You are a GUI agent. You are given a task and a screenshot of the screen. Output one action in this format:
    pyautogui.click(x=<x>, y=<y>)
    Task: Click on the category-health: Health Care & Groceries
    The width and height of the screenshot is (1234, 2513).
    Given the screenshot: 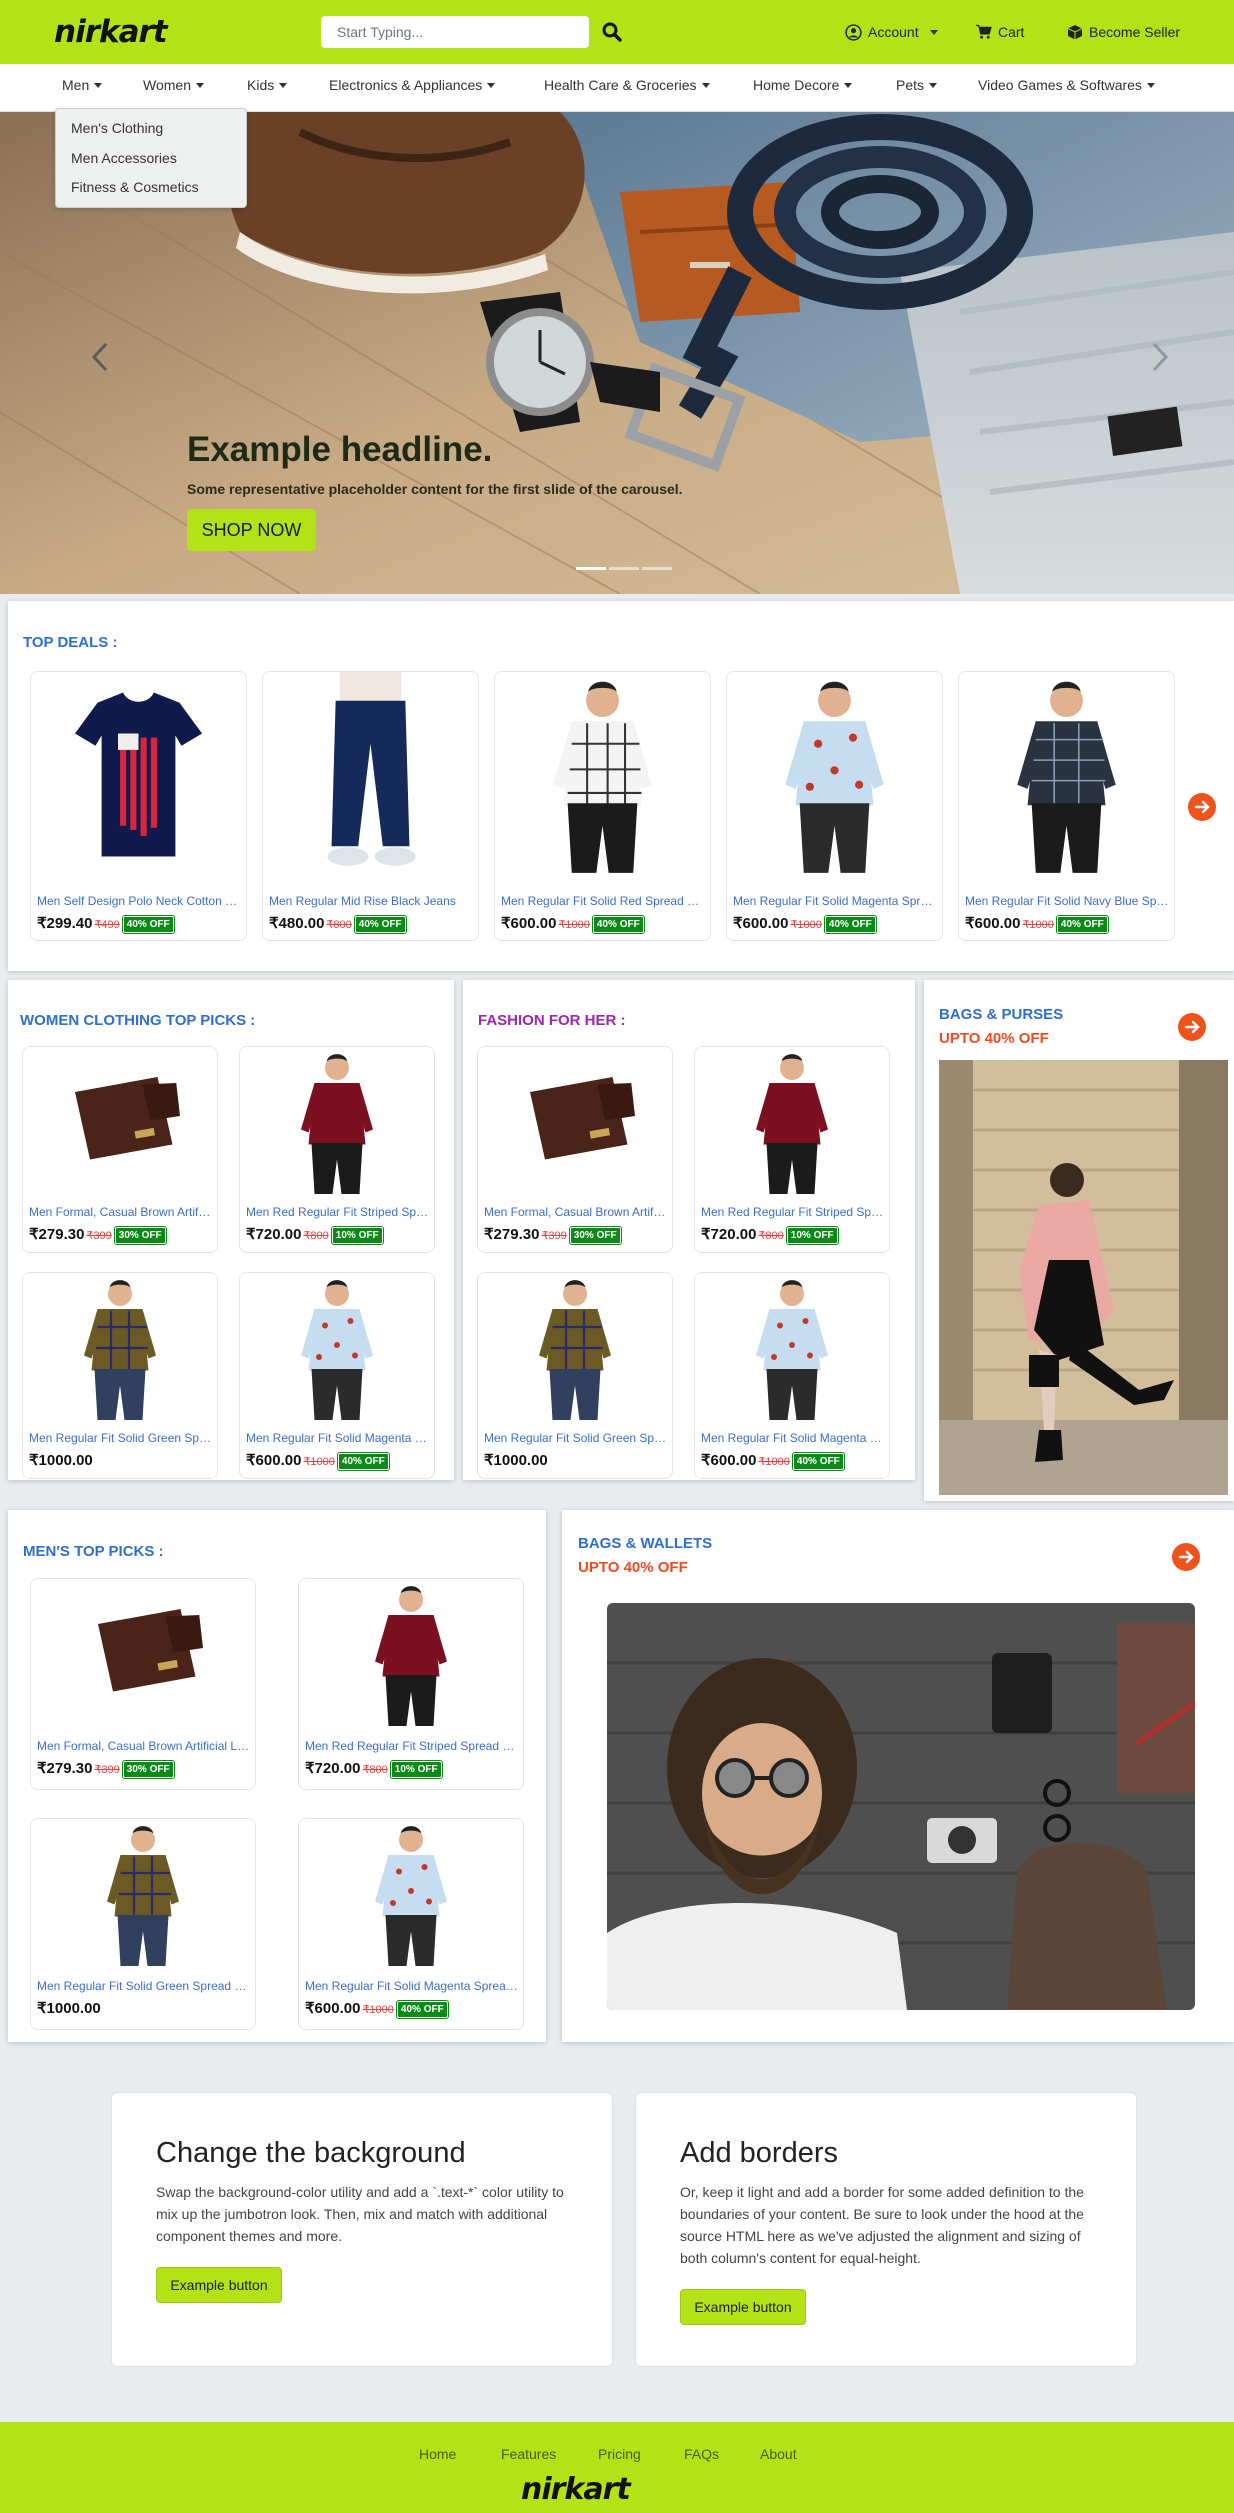 What is the action you would take?
    pyautogui.click(x=627, y=85)
    